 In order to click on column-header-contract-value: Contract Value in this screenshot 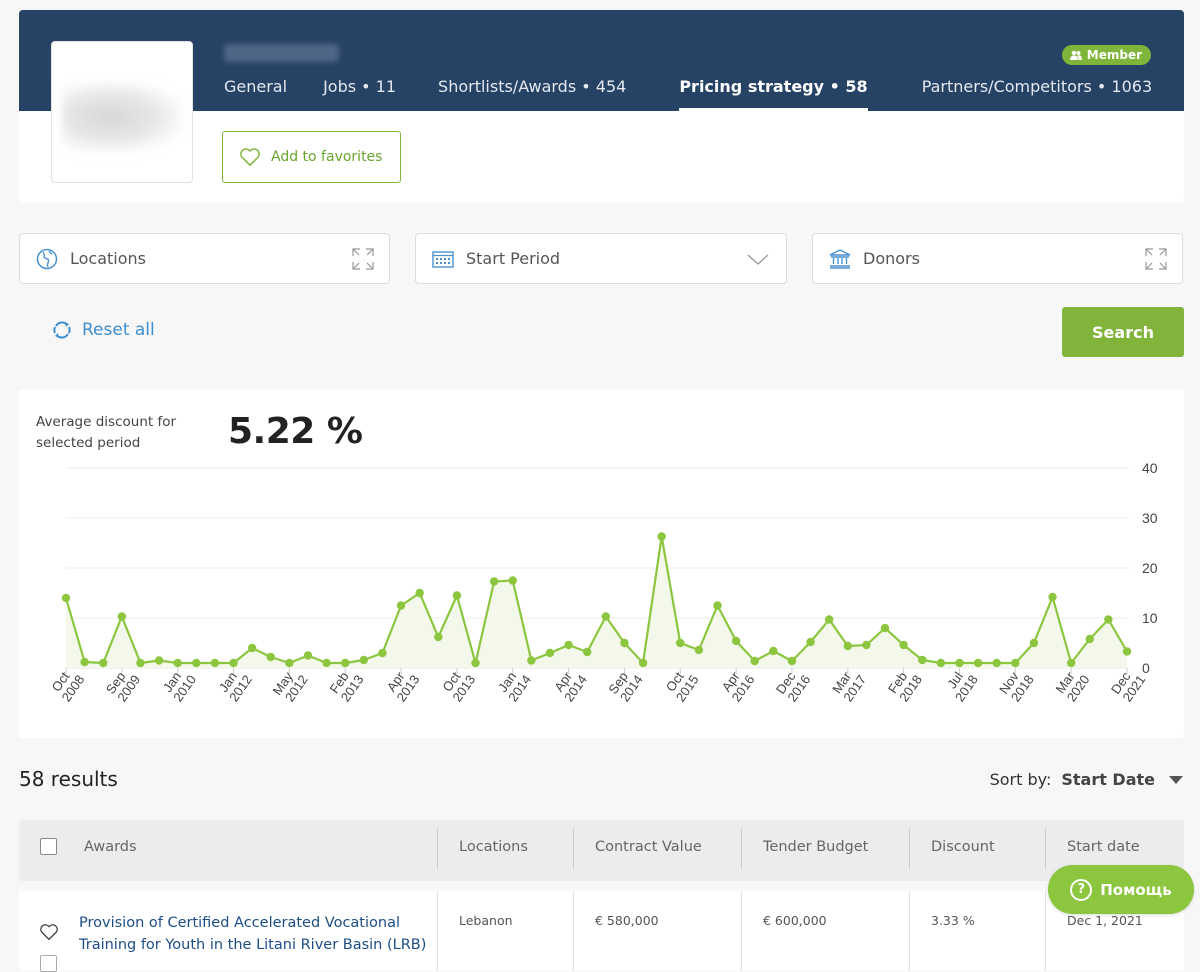, I will do `click(637, 849)`.